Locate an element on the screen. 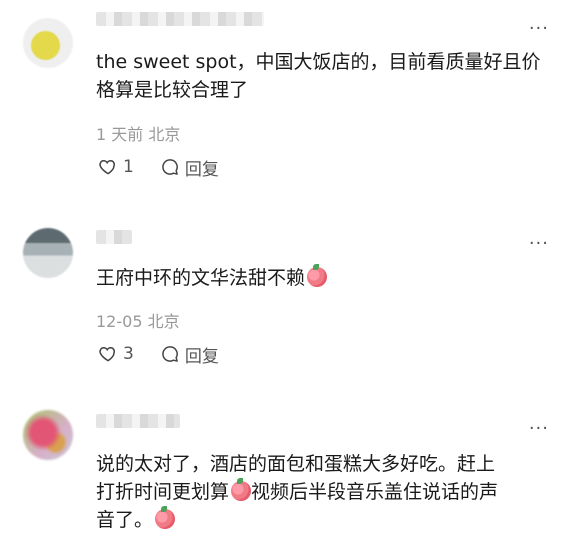 This screenshot has width=581, height=552. like-count: 1 is located at coordinates (128, 167).